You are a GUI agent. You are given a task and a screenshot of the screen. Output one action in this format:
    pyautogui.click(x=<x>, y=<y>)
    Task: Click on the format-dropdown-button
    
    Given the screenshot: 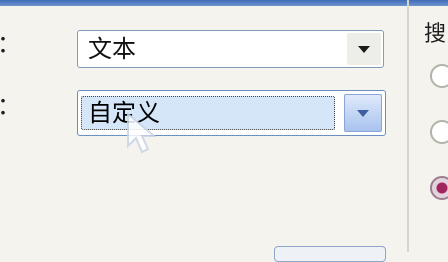 What is the action you would take?
    pyautogui.click(x=363, y=113)
    